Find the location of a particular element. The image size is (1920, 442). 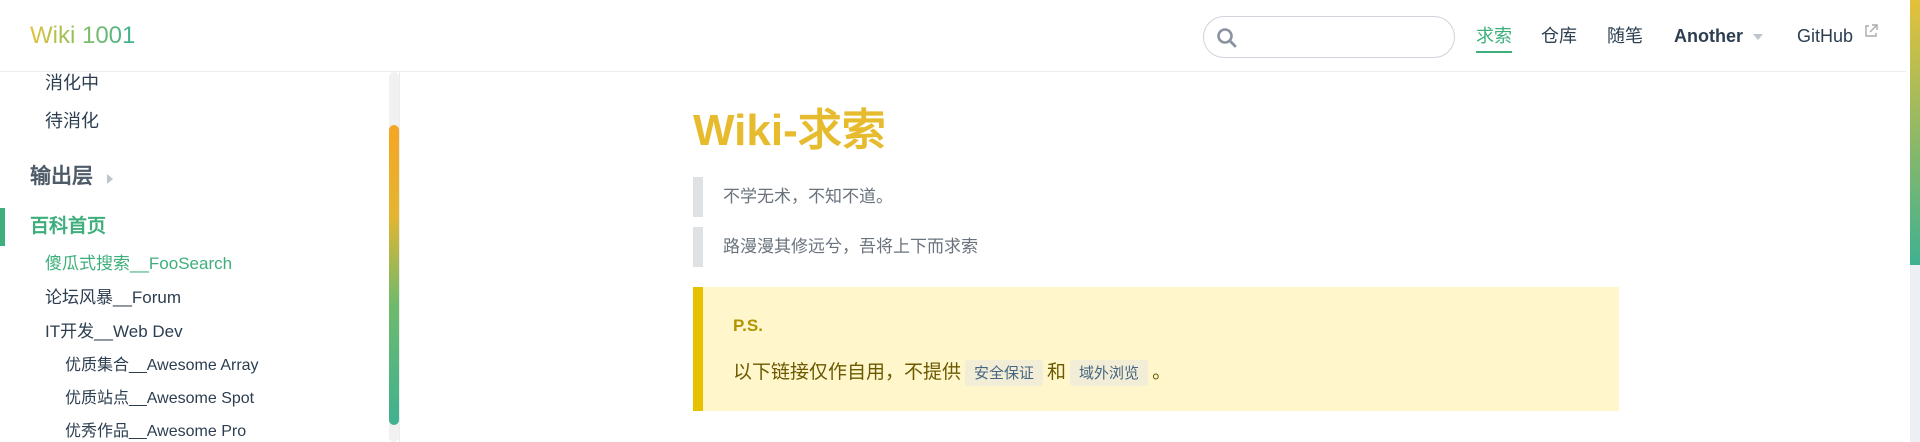

sidebar-item-awesome-pro: 优秀作品__Awesome Pro is located at coordinates (155, 431).